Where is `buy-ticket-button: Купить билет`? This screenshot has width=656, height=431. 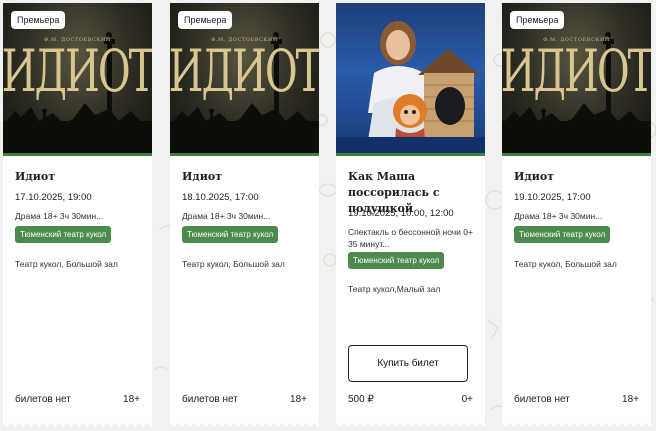
buy-ticket-button: Купить билет is located at coordinates (408, 363).